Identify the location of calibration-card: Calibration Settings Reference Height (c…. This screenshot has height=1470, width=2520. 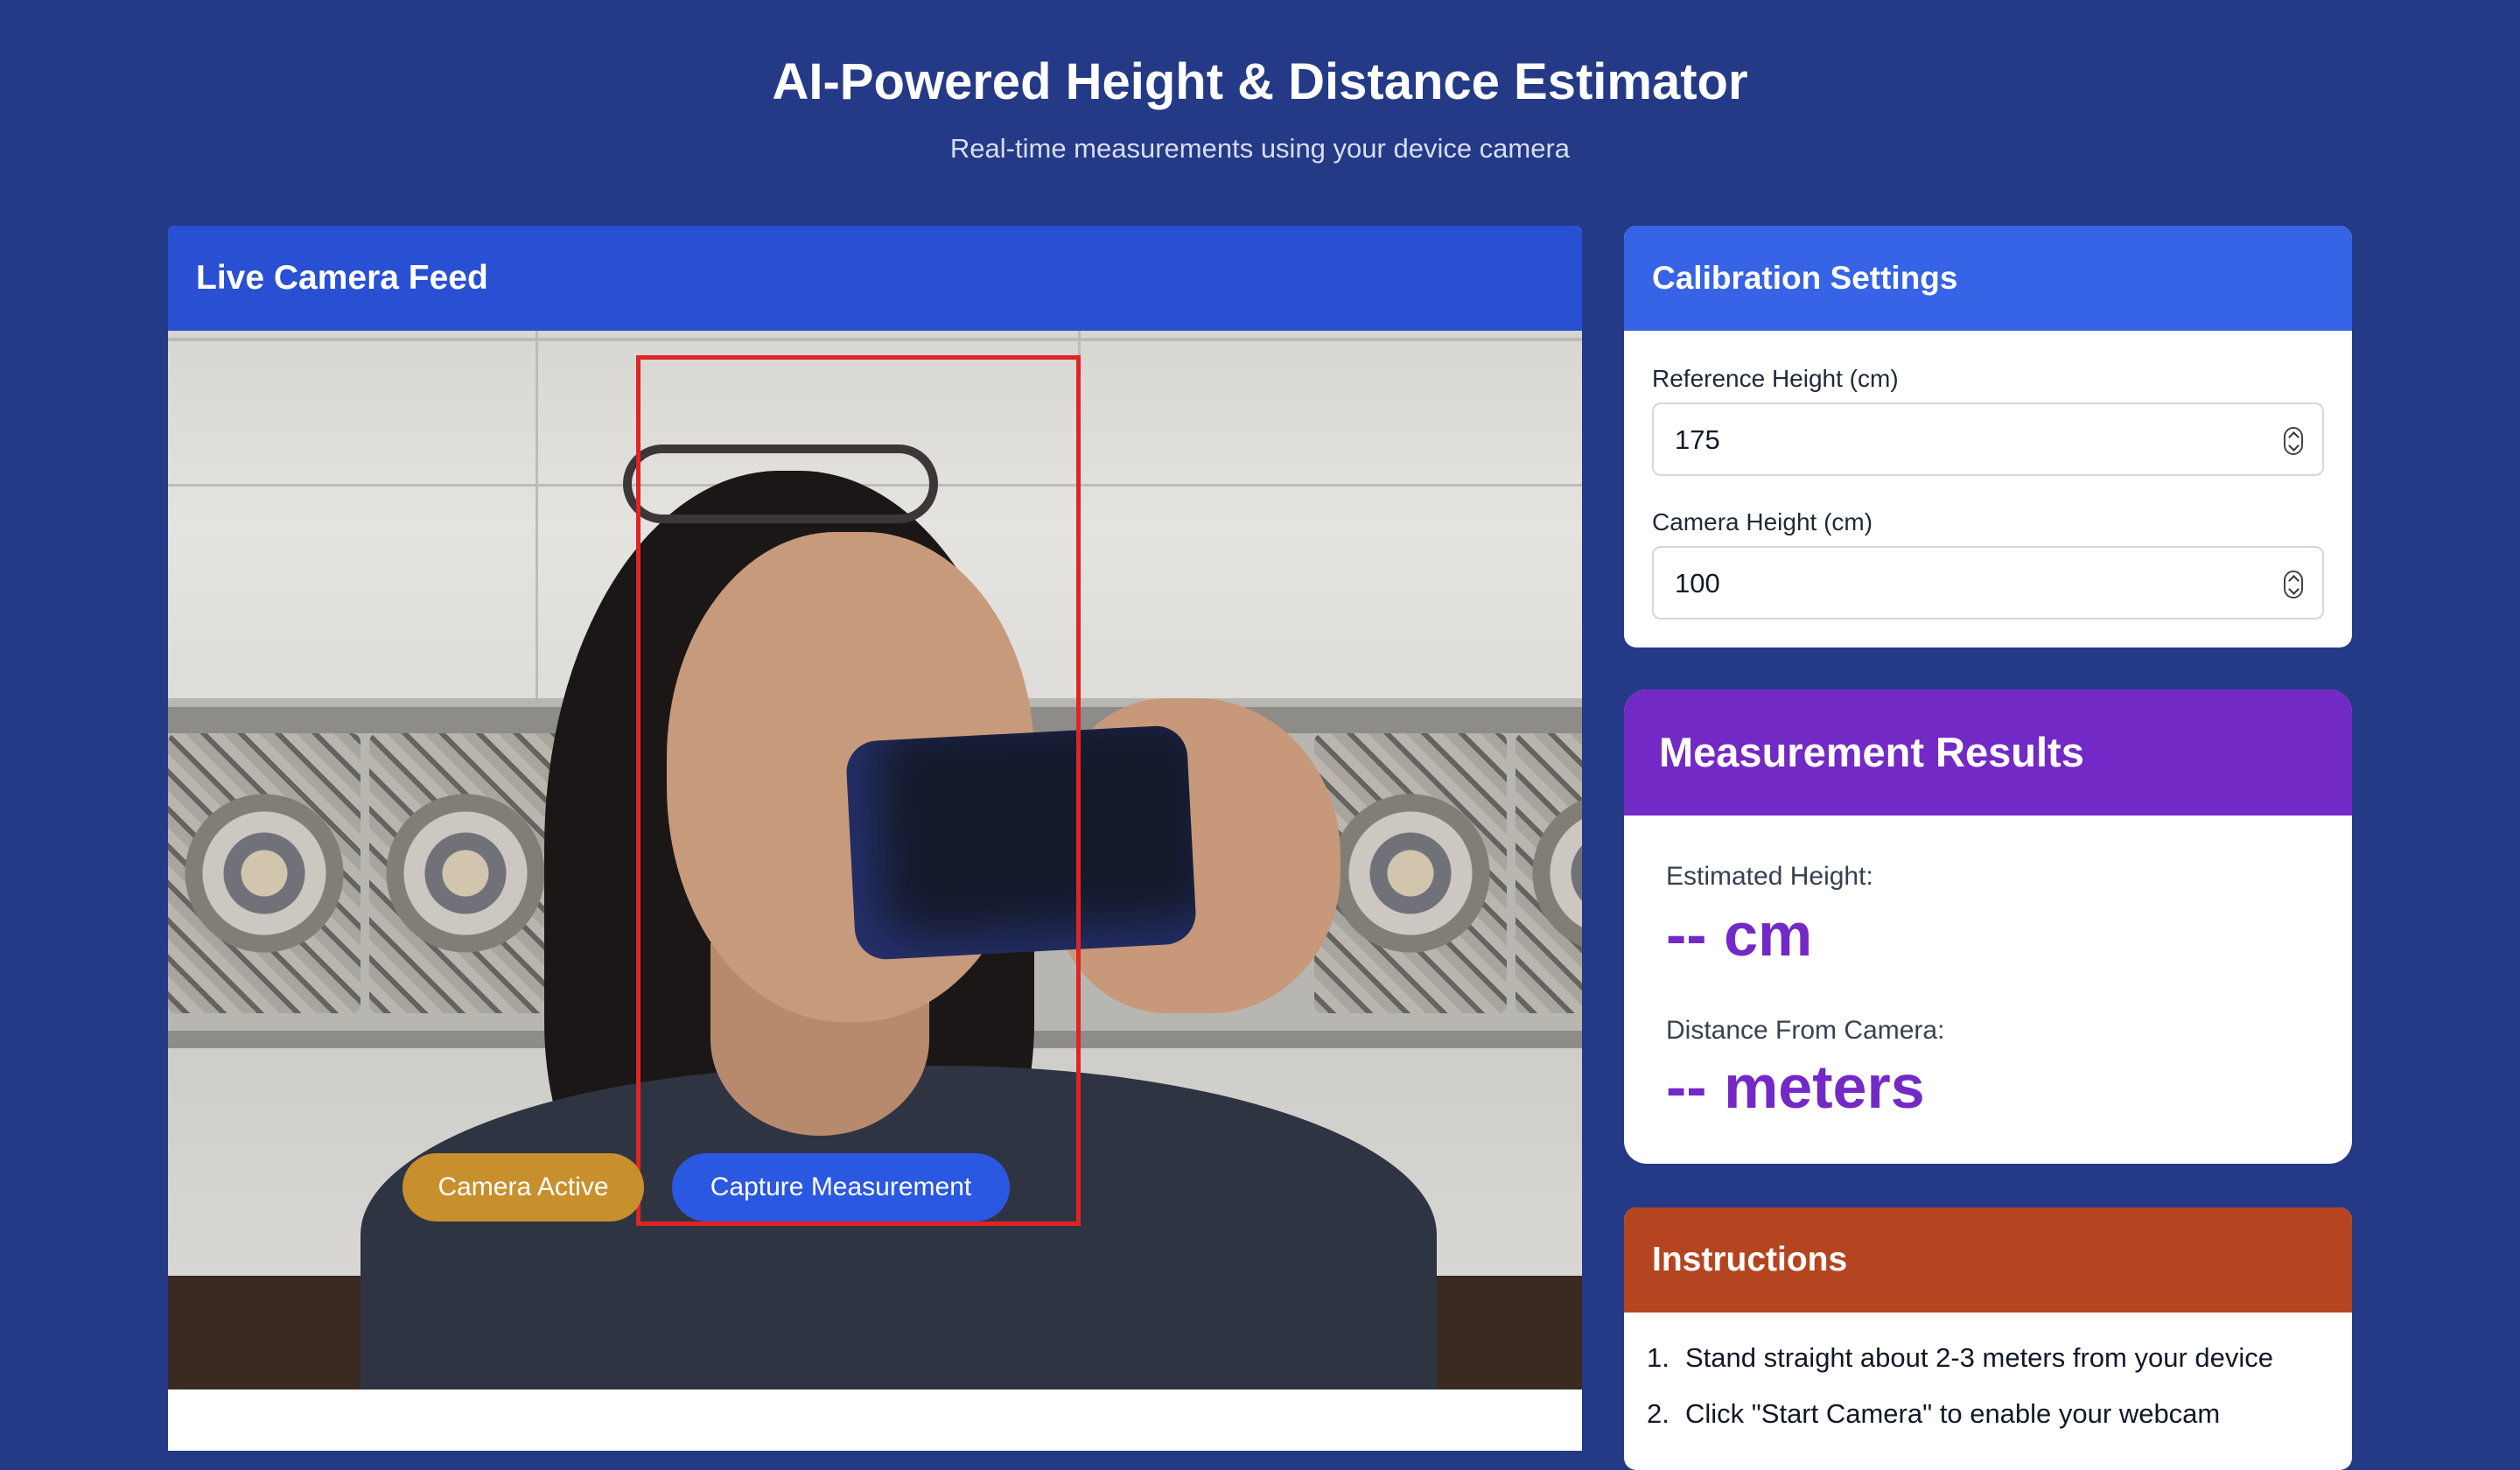
(1988, 437).